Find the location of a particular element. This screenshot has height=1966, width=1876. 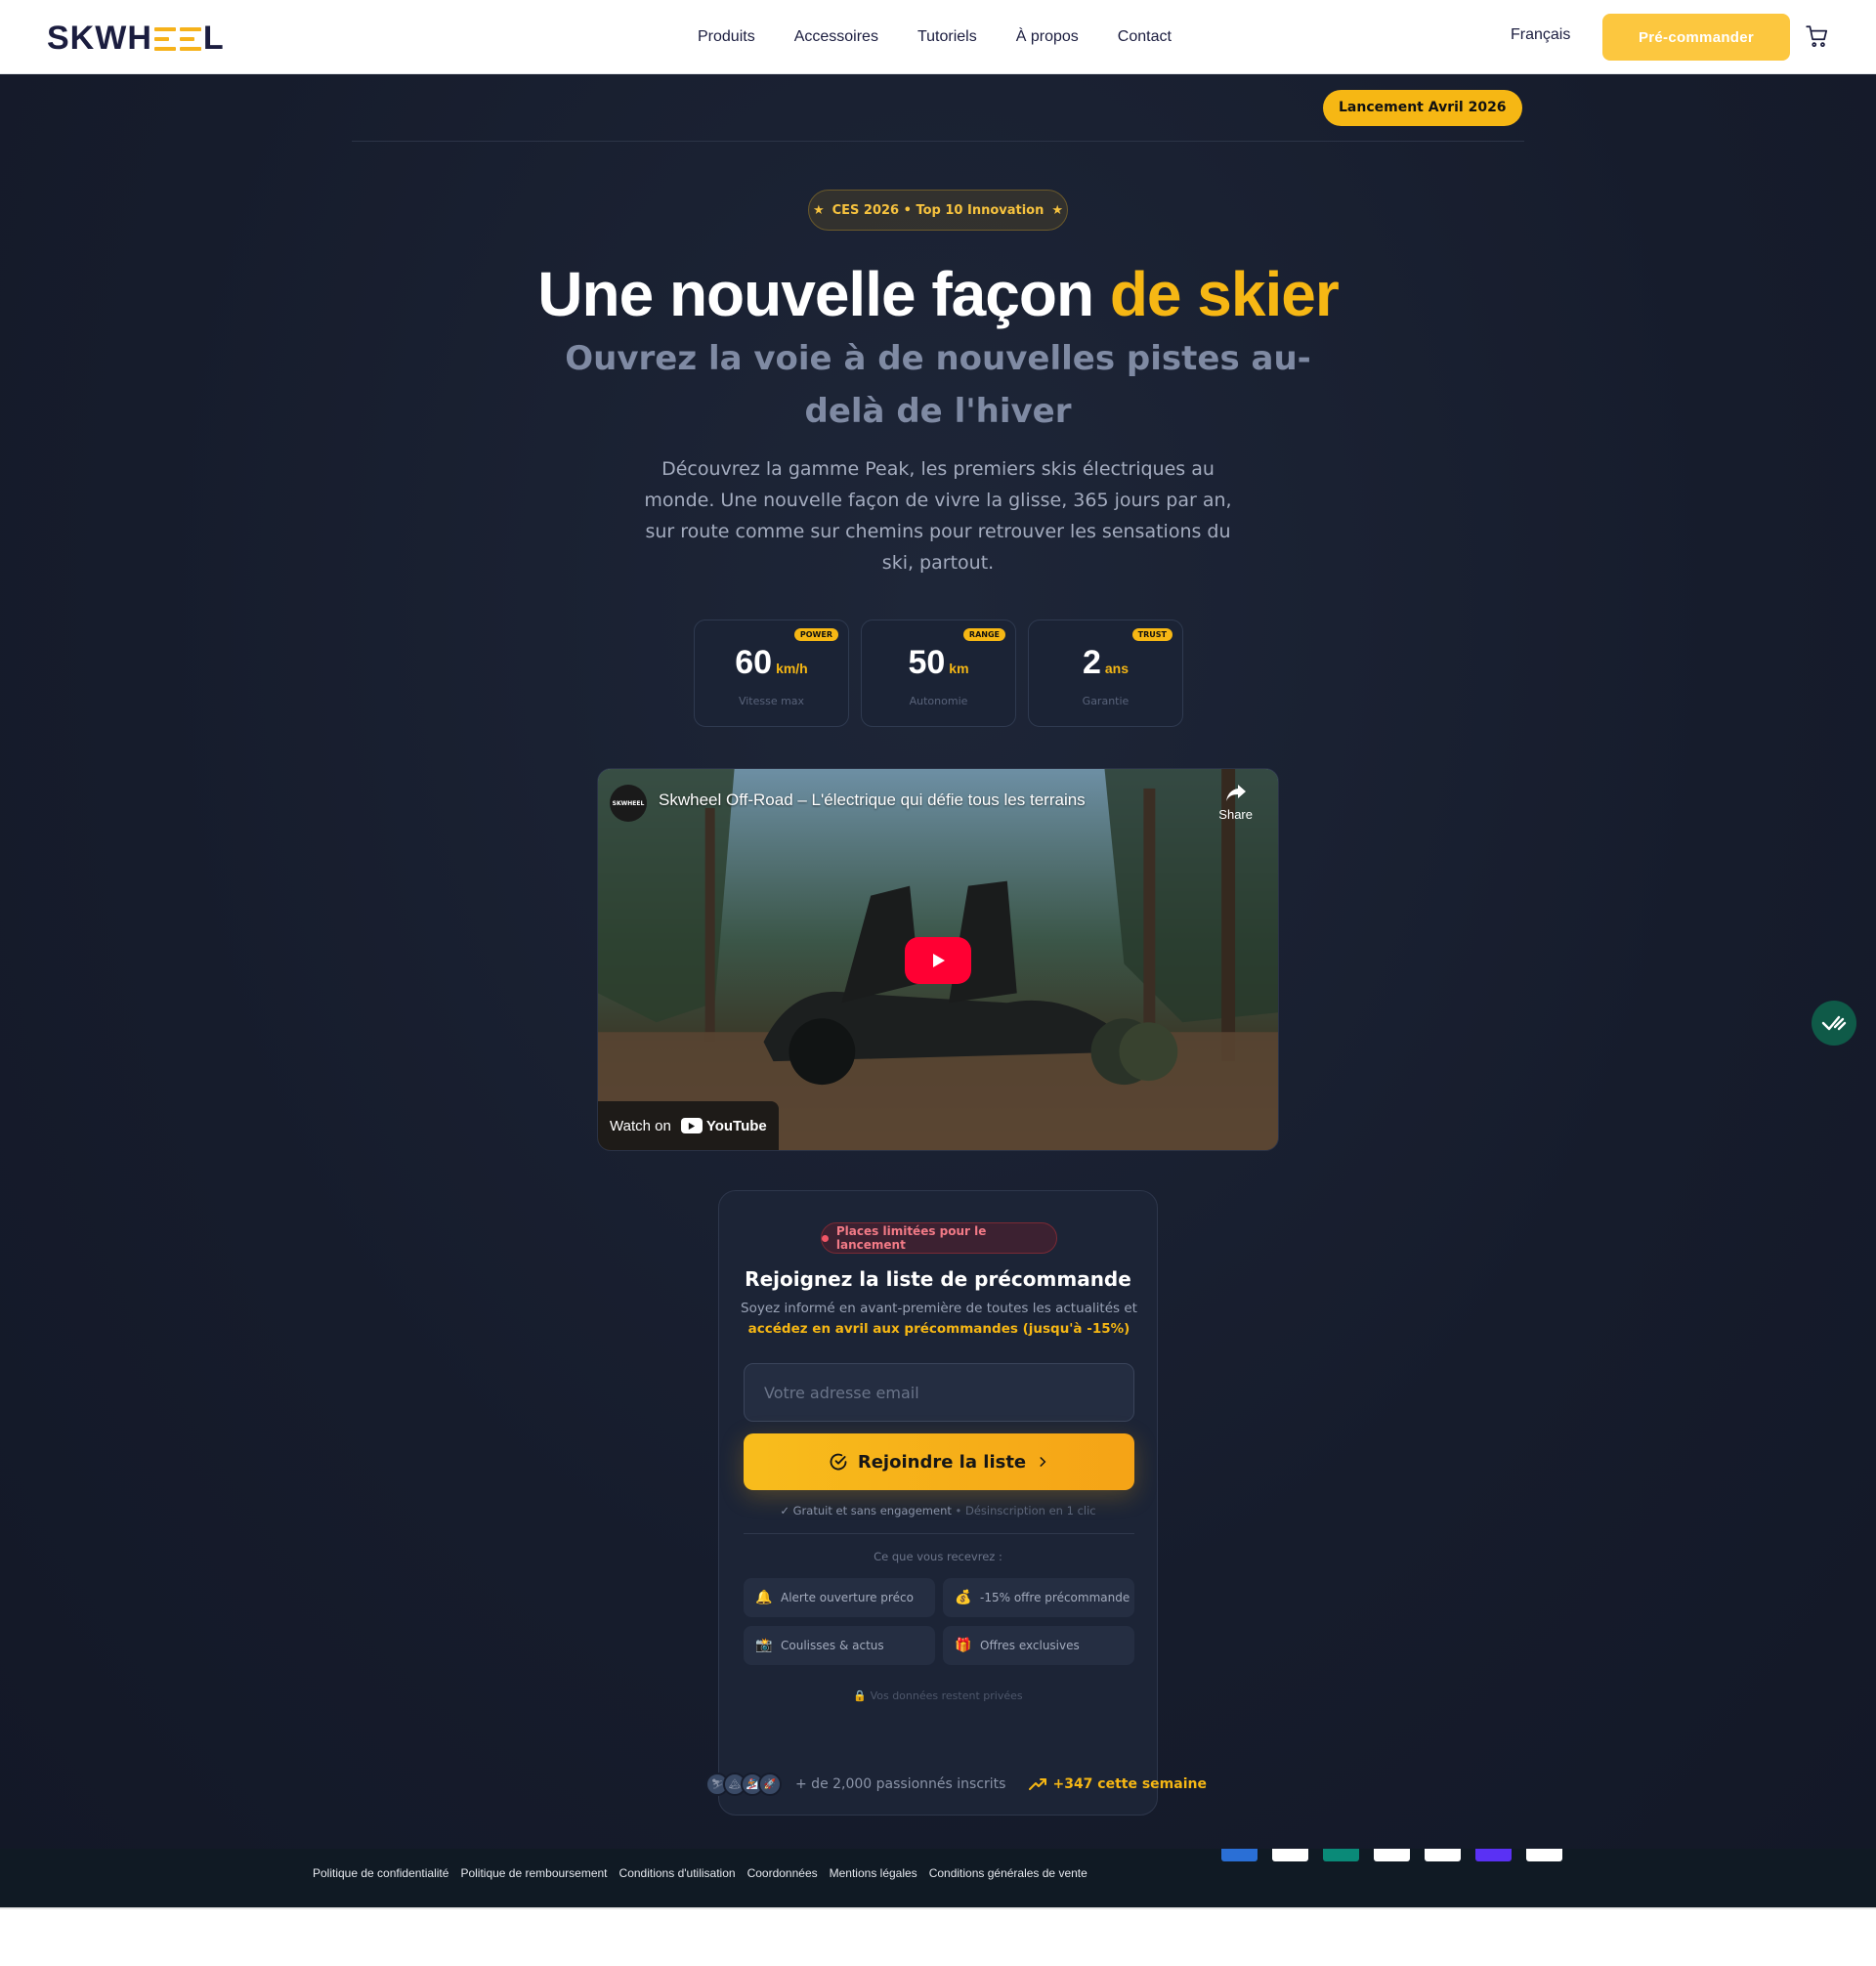

stat-value: 60 km/h is located at coordinates (771, 662).